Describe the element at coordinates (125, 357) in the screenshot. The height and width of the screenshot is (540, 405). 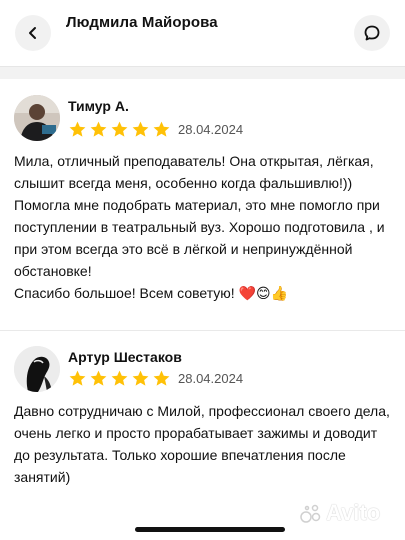
I see `review-author: Артур Шестаков` at that location.